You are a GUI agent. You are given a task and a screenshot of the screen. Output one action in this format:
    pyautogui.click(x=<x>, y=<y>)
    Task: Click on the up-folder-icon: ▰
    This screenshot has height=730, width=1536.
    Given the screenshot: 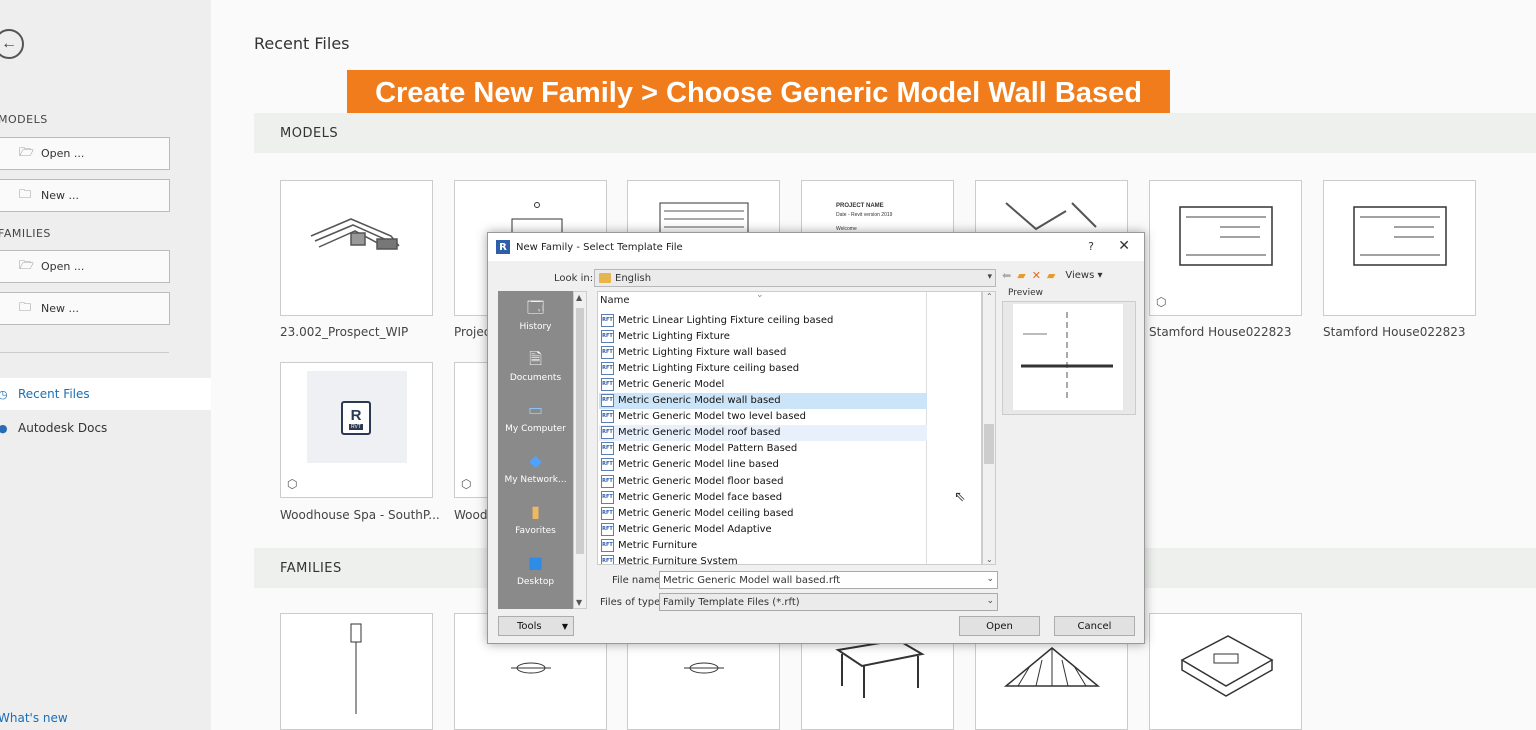 What is the action you would take?
    pyautogui.click(x=1021, y=275)
    